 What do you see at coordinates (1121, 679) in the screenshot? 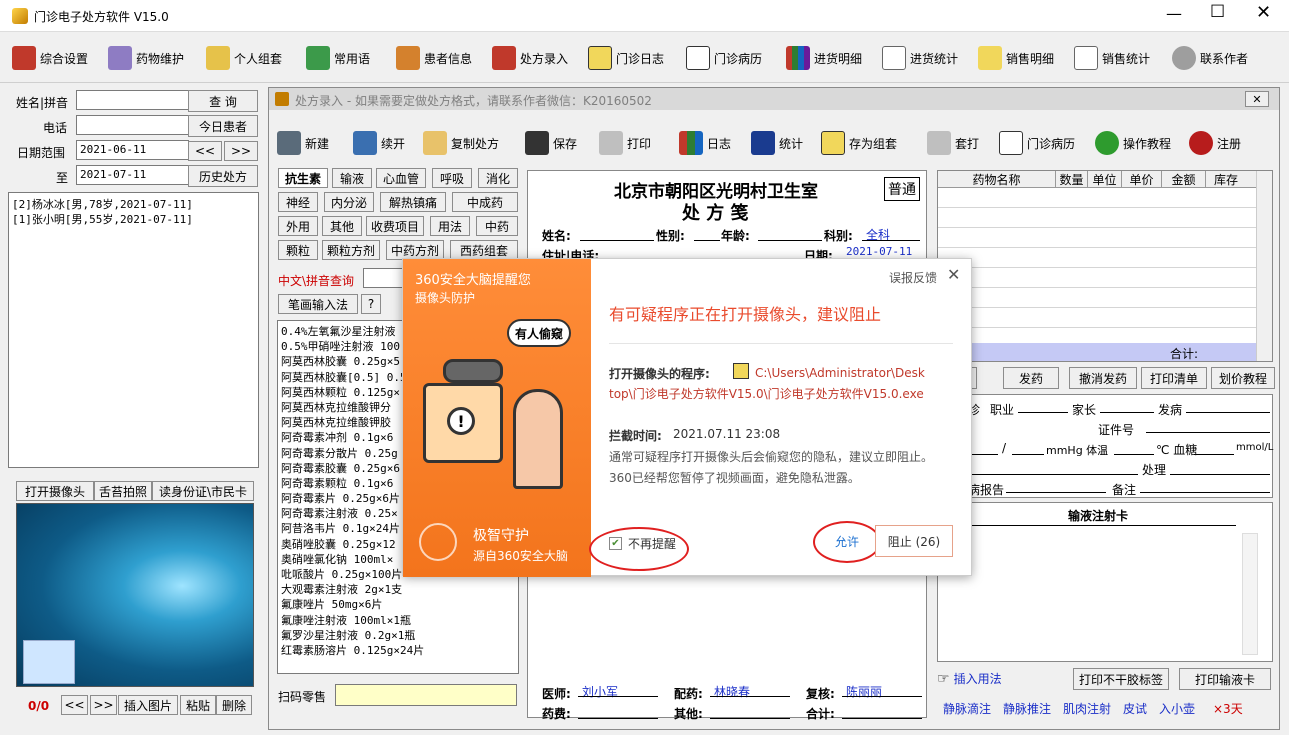
I see `print-label-button: 打印不干胶标签` at bounding box center [1121, 679].